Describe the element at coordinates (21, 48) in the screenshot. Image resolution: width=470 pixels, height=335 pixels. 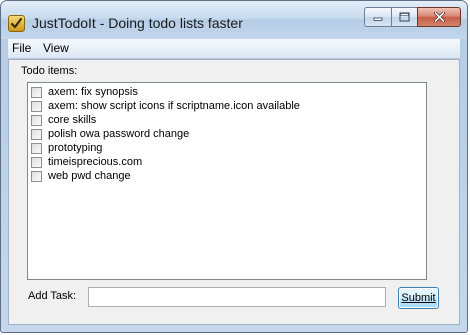
I see `menu-file: File` at that location.